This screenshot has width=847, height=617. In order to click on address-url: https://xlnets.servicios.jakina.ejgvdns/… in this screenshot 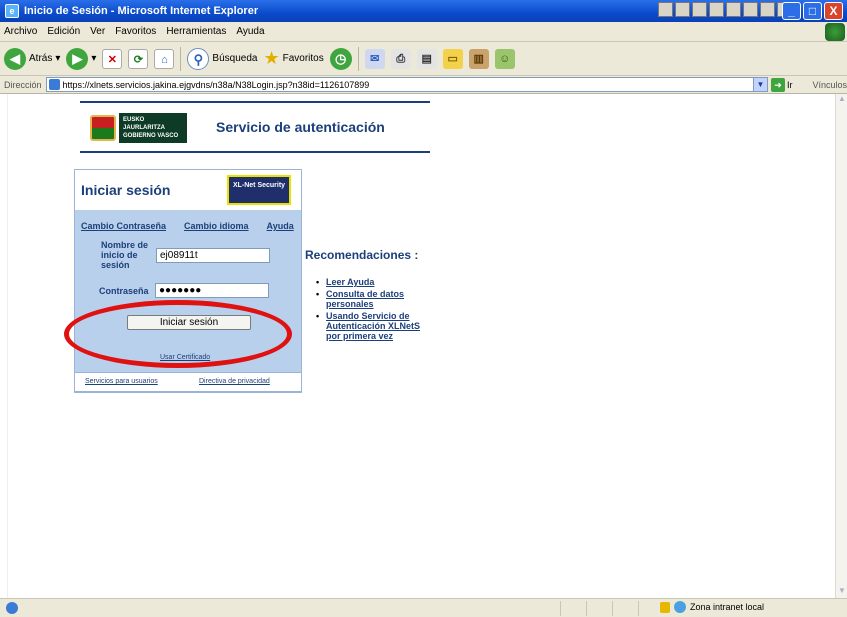, I will do `click(216, 84)`.